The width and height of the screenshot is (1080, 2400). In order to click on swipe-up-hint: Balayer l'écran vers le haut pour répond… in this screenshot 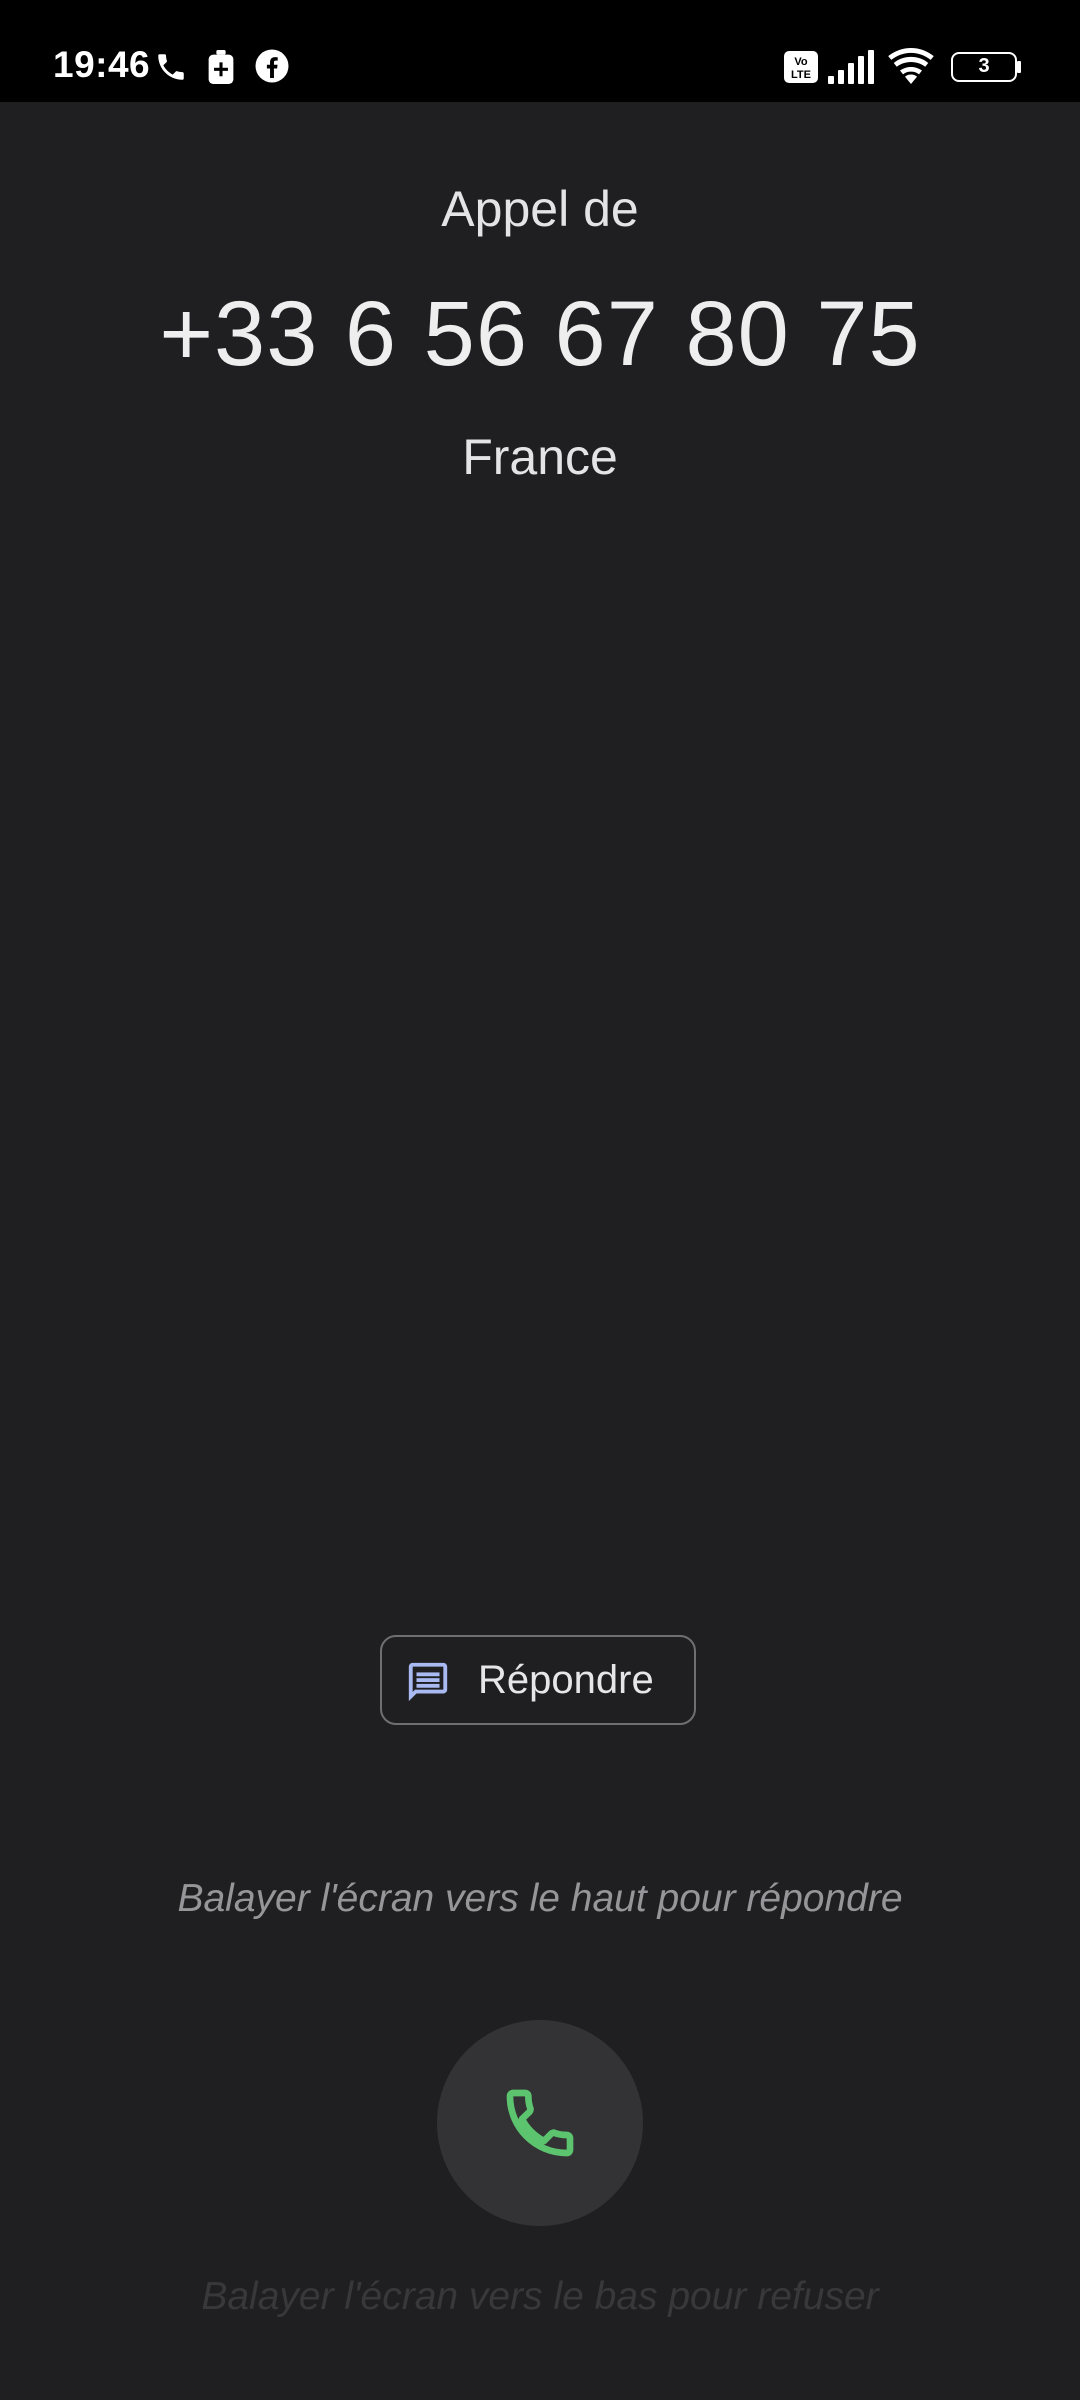, I will do `click(540, 1898)`.